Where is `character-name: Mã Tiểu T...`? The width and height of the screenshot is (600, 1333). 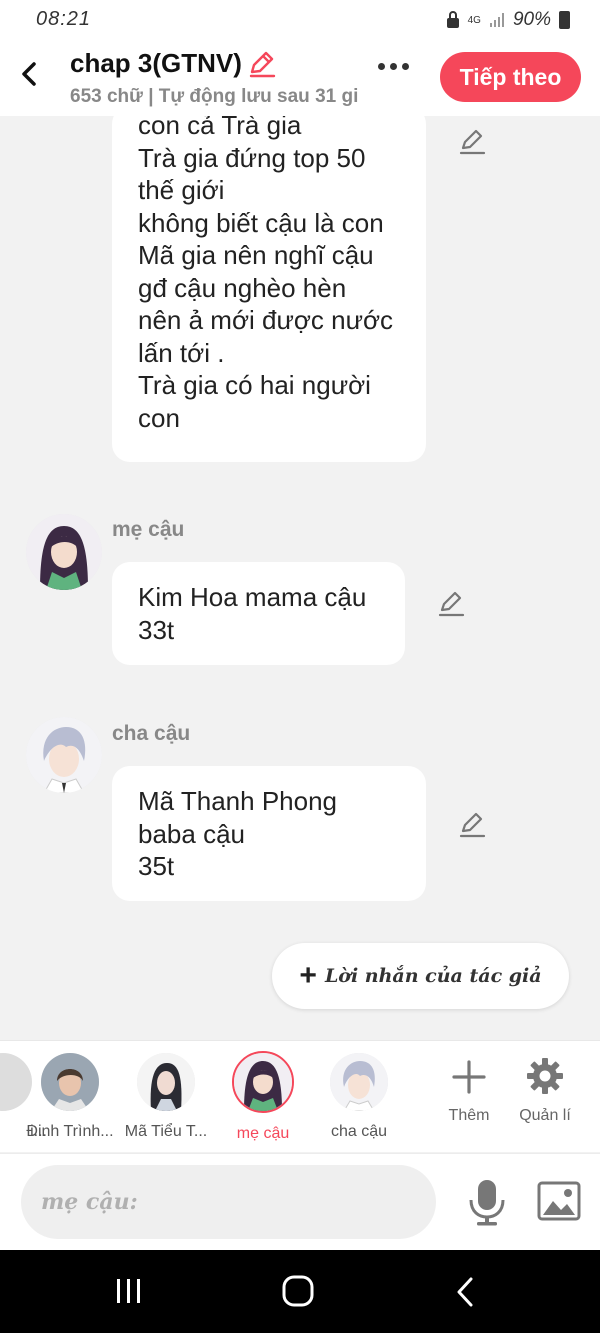 character-name: Mã Tiểu T... is located at coordinates (166, 1131).